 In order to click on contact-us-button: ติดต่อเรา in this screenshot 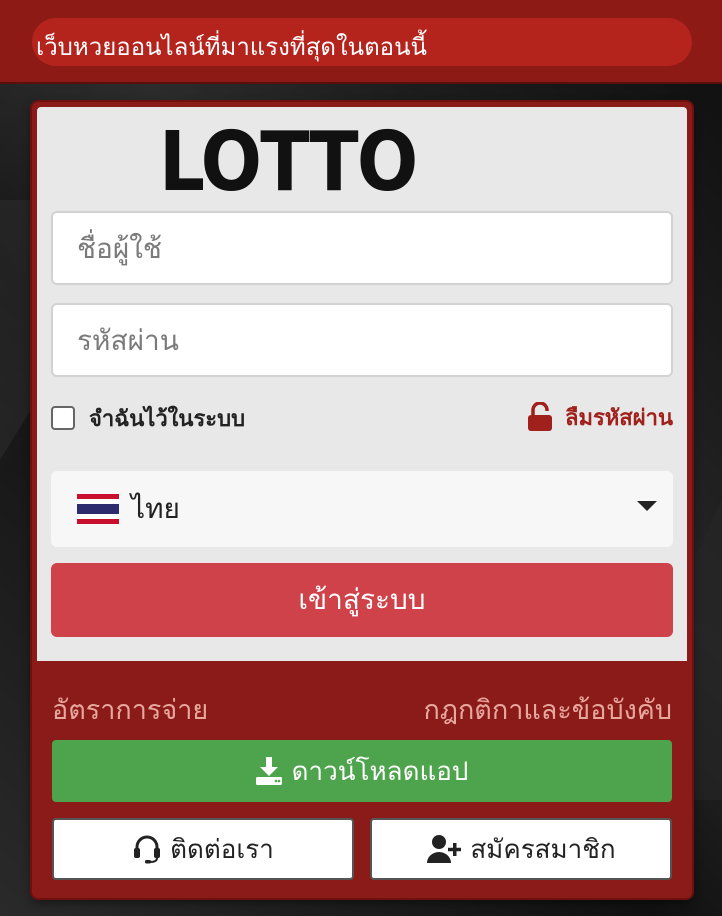, I will do `click(203, 849)`.